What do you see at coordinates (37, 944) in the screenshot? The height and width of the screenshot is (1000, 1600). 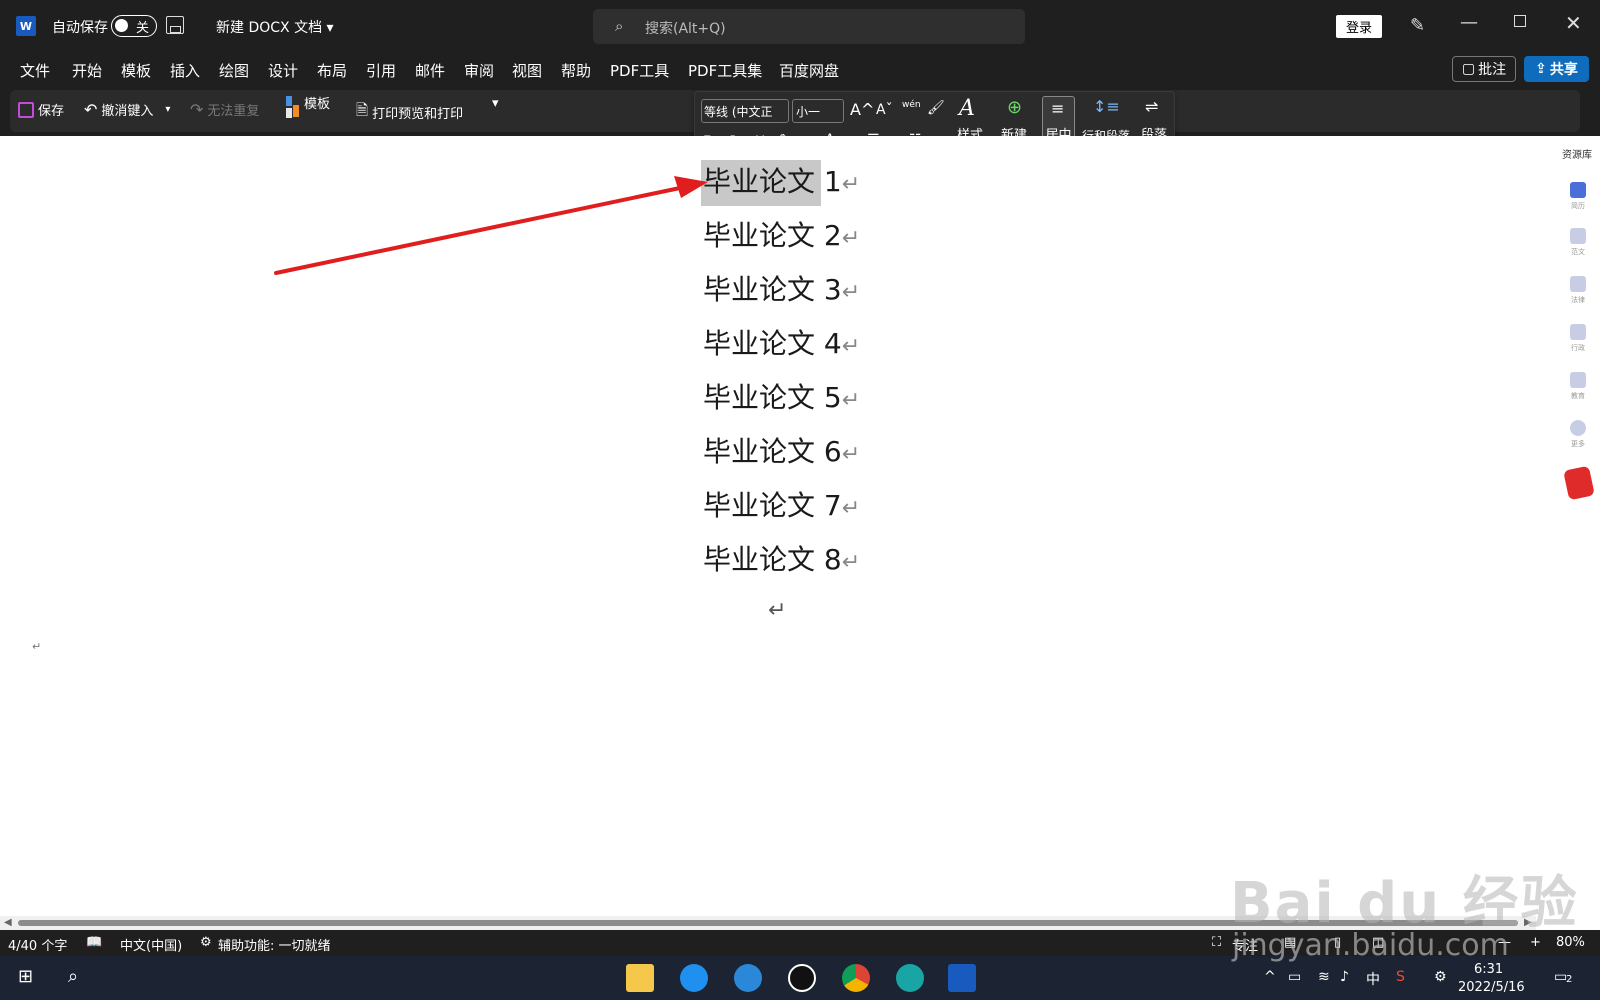 I see `word-count: 4/40 个字` at bounding box center [37, 944].